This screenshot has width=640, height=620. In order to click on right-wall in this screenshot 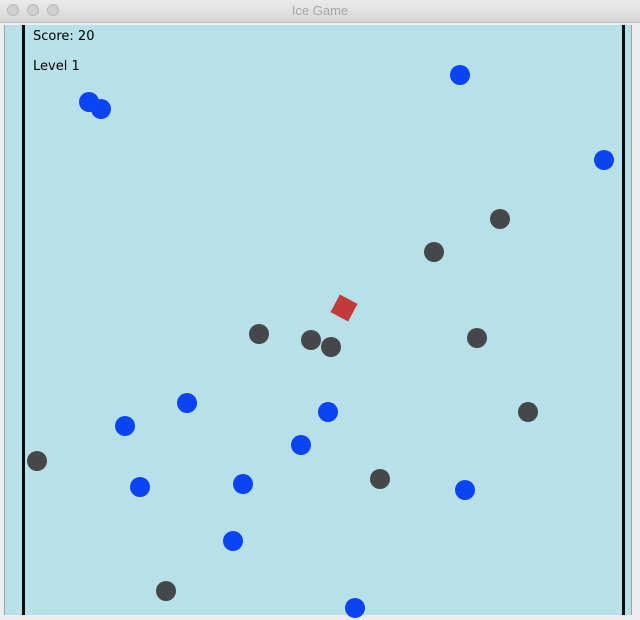, I will do `click(623, 320)`.